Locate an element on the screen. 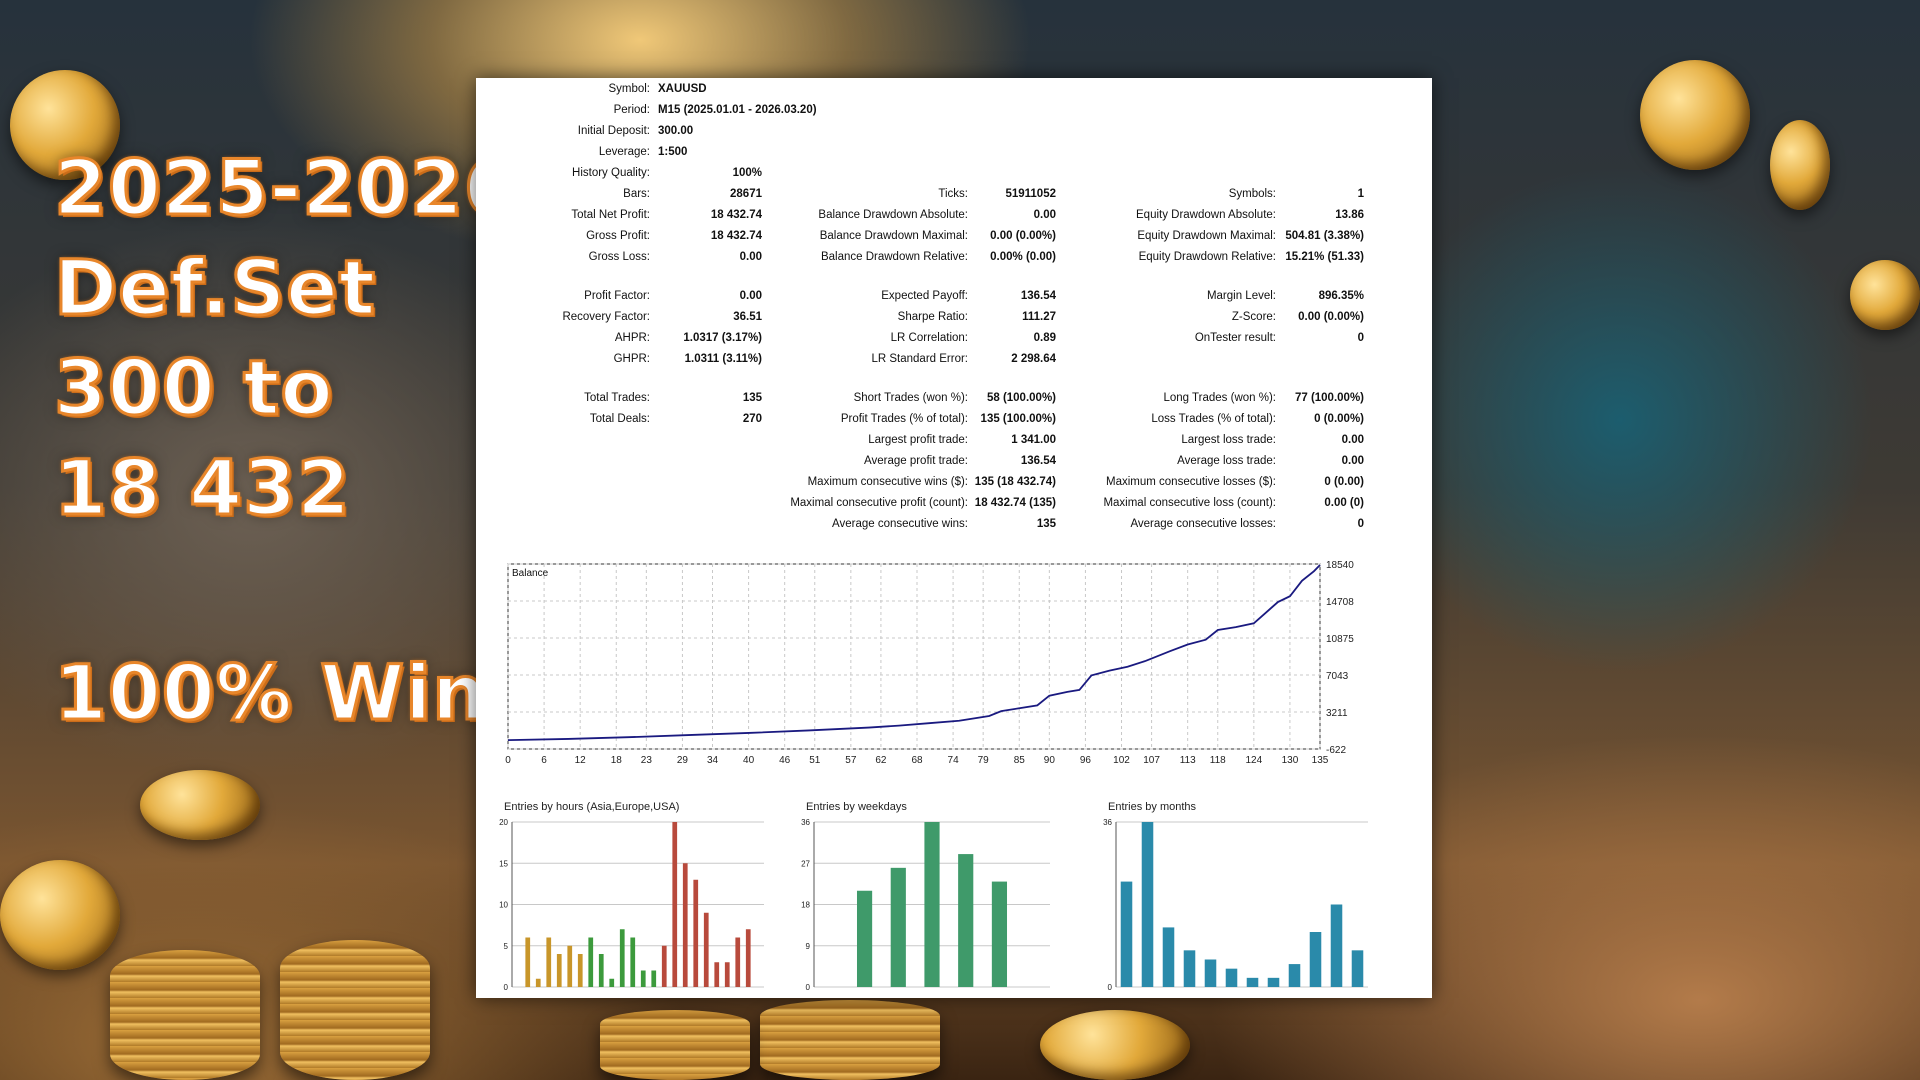 The height and width of the screenshot is (1080, 1920). weekdays-chart-x-tick: Thu is located at coordinates (966, 991).